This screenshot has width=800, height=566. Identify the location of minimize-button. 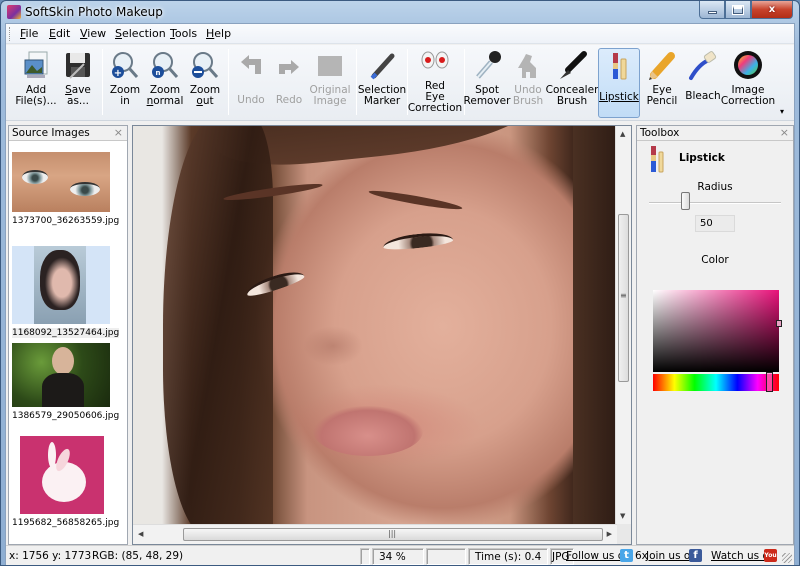
(712, 10).